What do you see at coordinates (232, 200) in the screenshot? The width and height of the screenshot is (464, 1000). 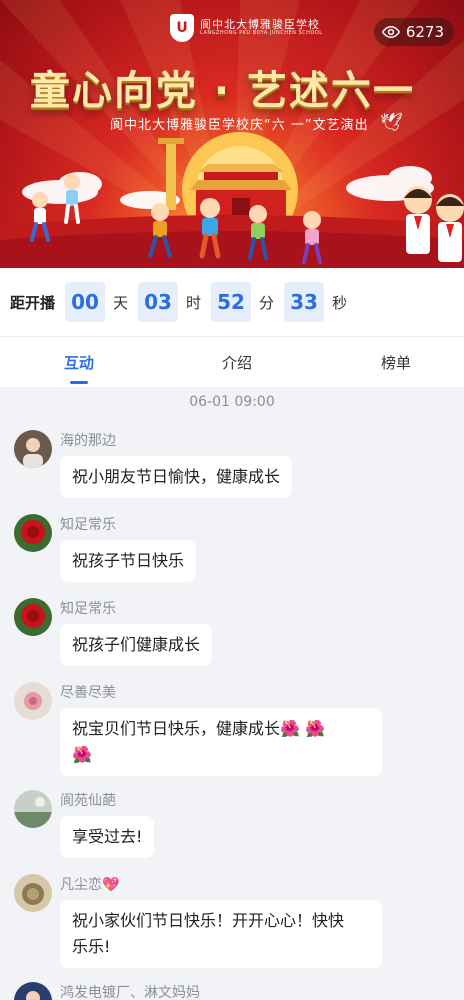 I see `celebration-scene` at bounding box center [232, 200].